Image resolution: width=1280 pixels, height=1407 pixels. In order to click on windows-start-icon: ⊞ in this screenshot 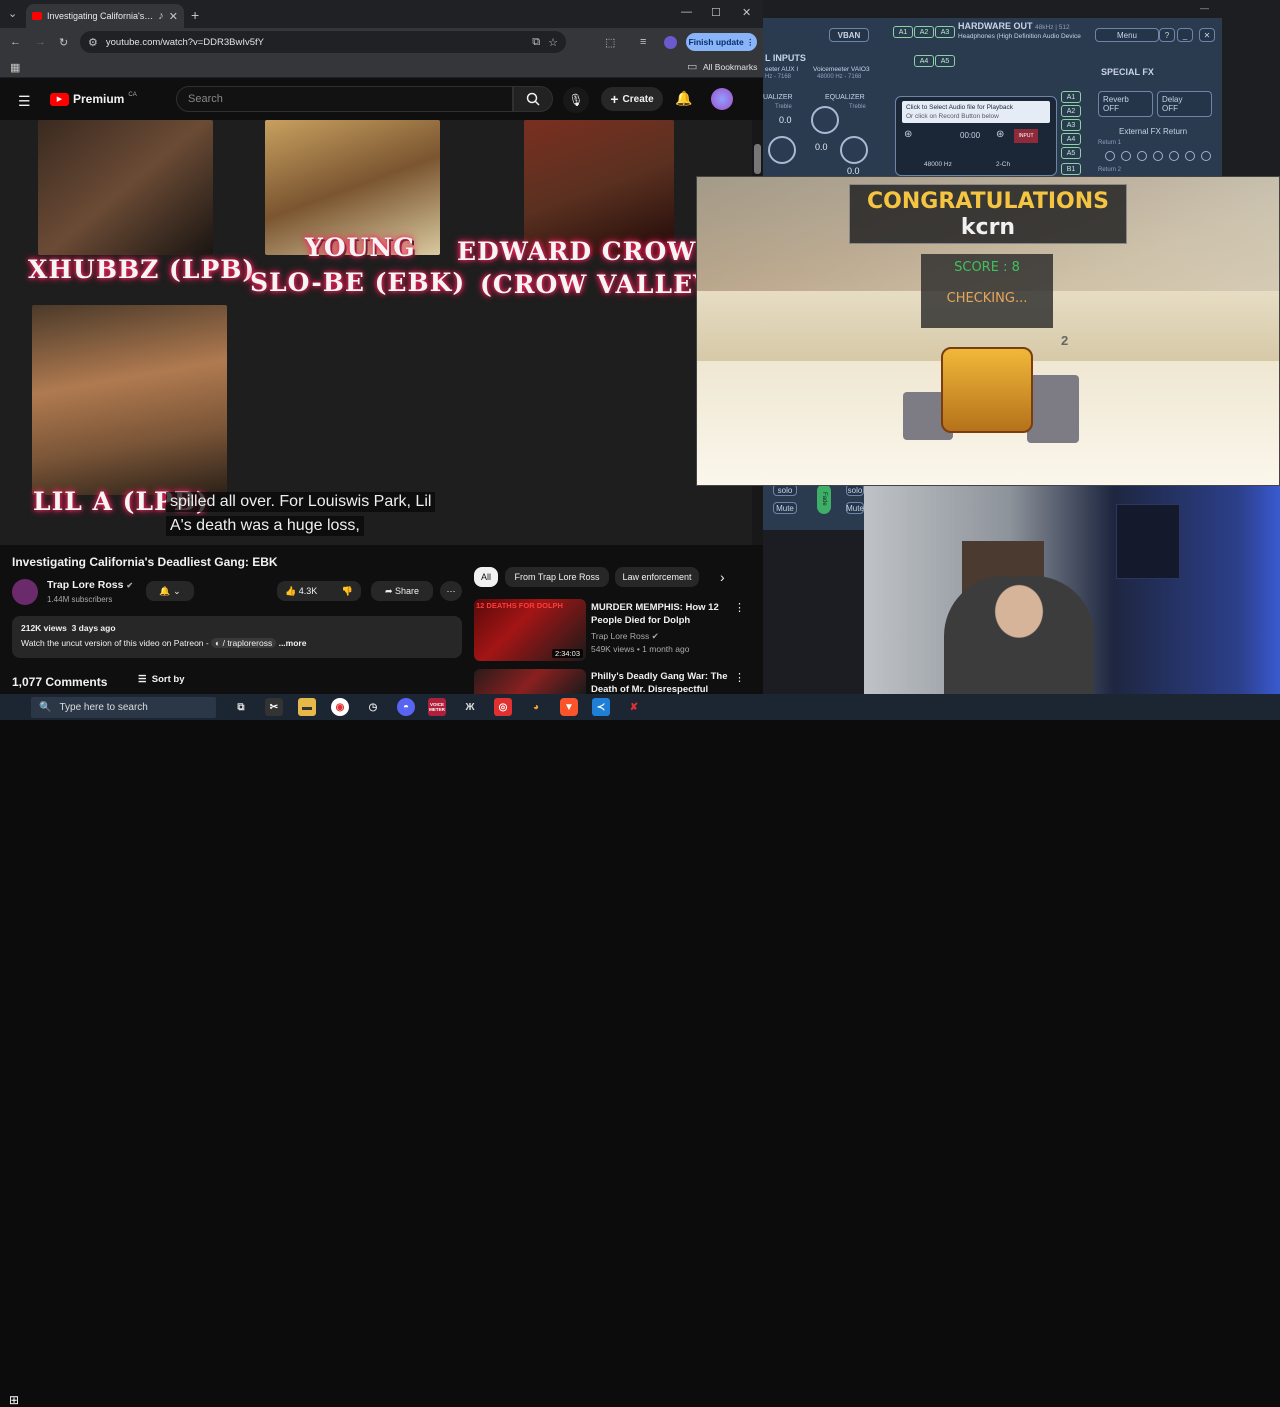, I will do `click(14, 1400)`.